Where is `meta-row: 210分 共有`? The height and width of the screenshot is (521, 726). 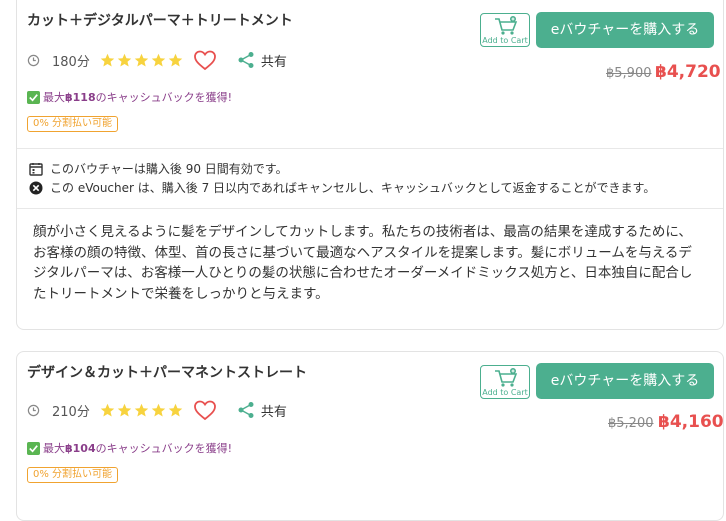 meta-row: 210分 共有 is located at coordinates (157, 410).